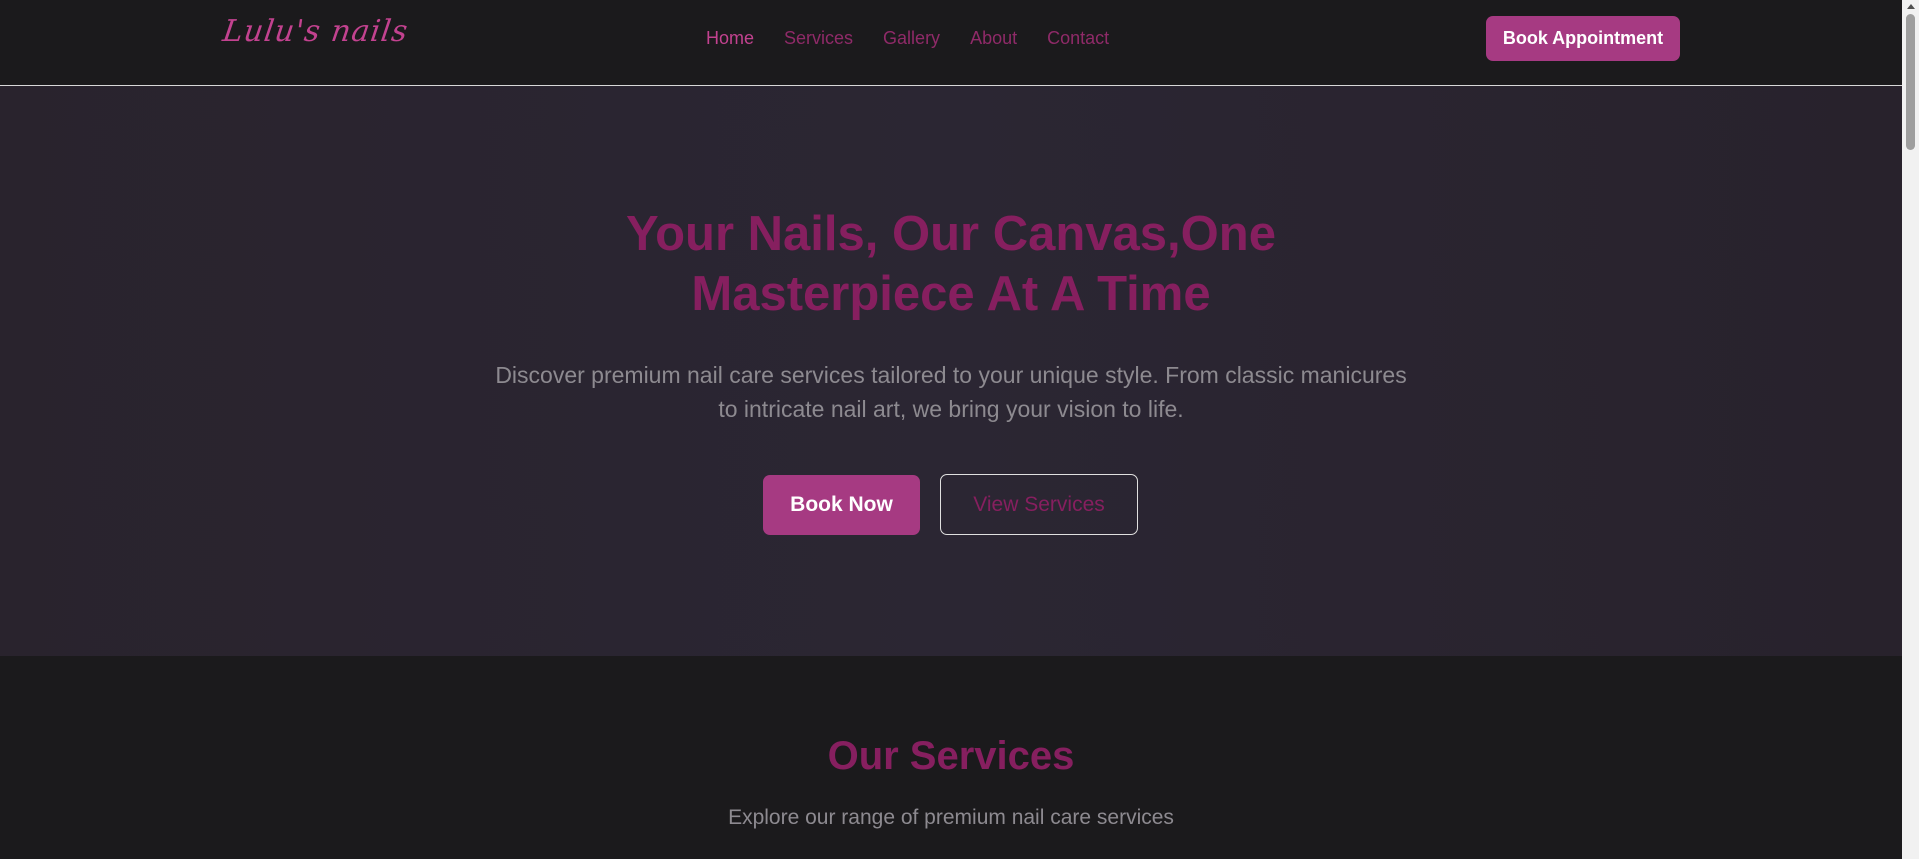 The image size is (1919, 859). I want to click on brand-logo: Lulu's nails, so click(316, 31).